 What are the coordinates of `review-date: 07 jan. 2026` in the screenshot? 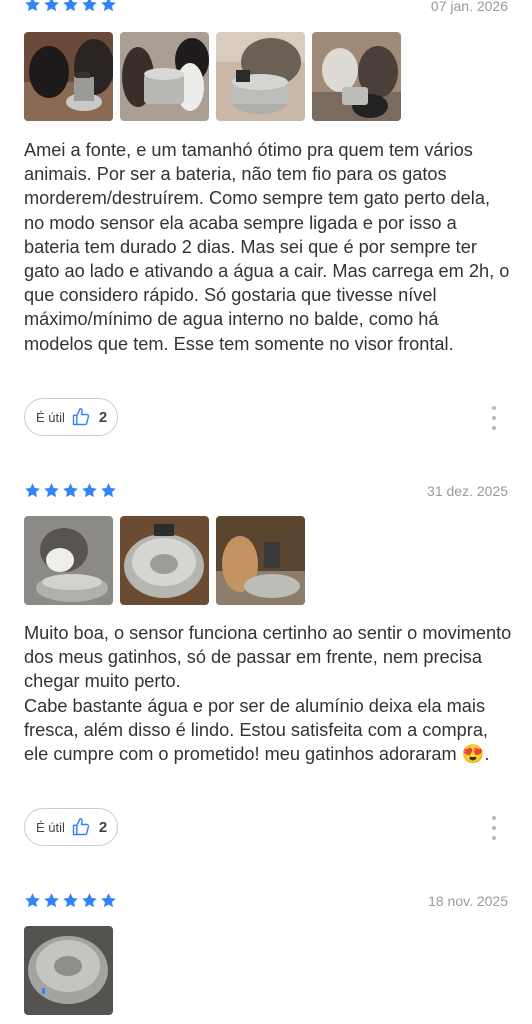 It's located at (469, 7).